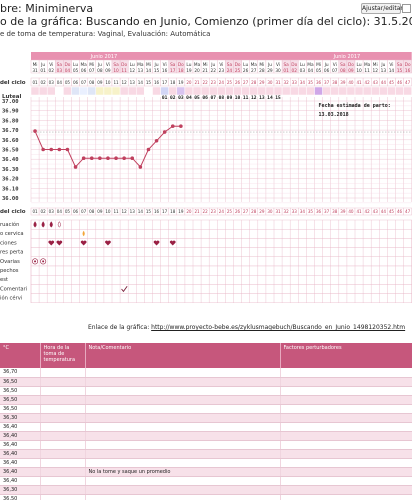 The image size is (412, 500). Describe the element at coordinates (68, 71) in the screenshot. I see `date-label: 04` at that location.